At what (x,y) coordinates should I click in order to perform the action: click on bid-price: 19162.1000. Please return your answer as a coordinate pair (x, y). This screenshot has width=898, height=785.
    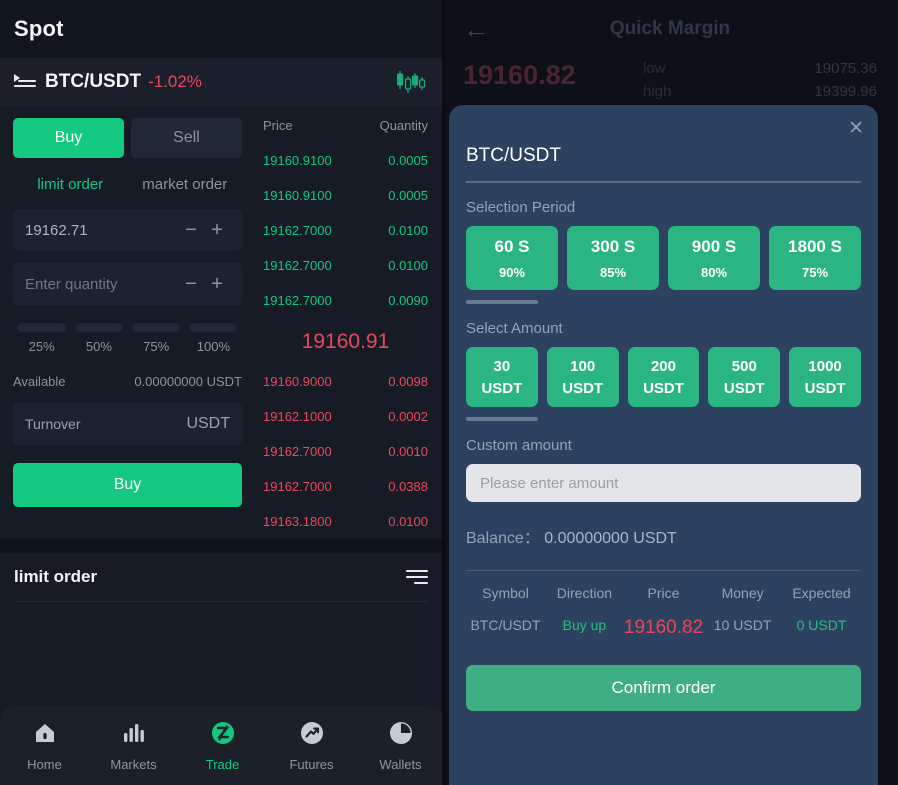
    Looking at the image, I should click on (297, 416).